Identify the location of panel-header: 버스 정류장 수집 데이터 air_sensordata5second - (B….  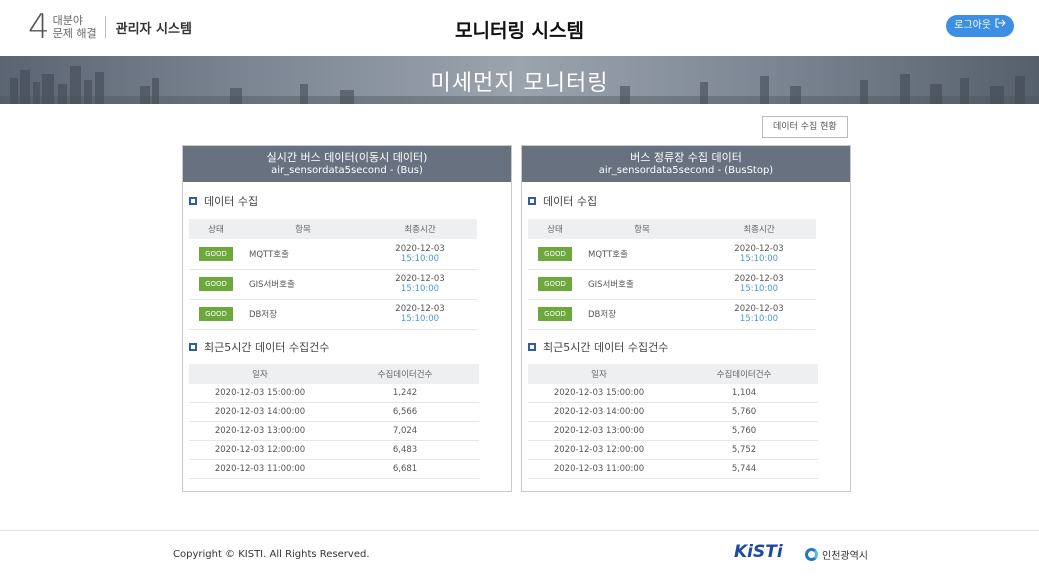
(686, 164).